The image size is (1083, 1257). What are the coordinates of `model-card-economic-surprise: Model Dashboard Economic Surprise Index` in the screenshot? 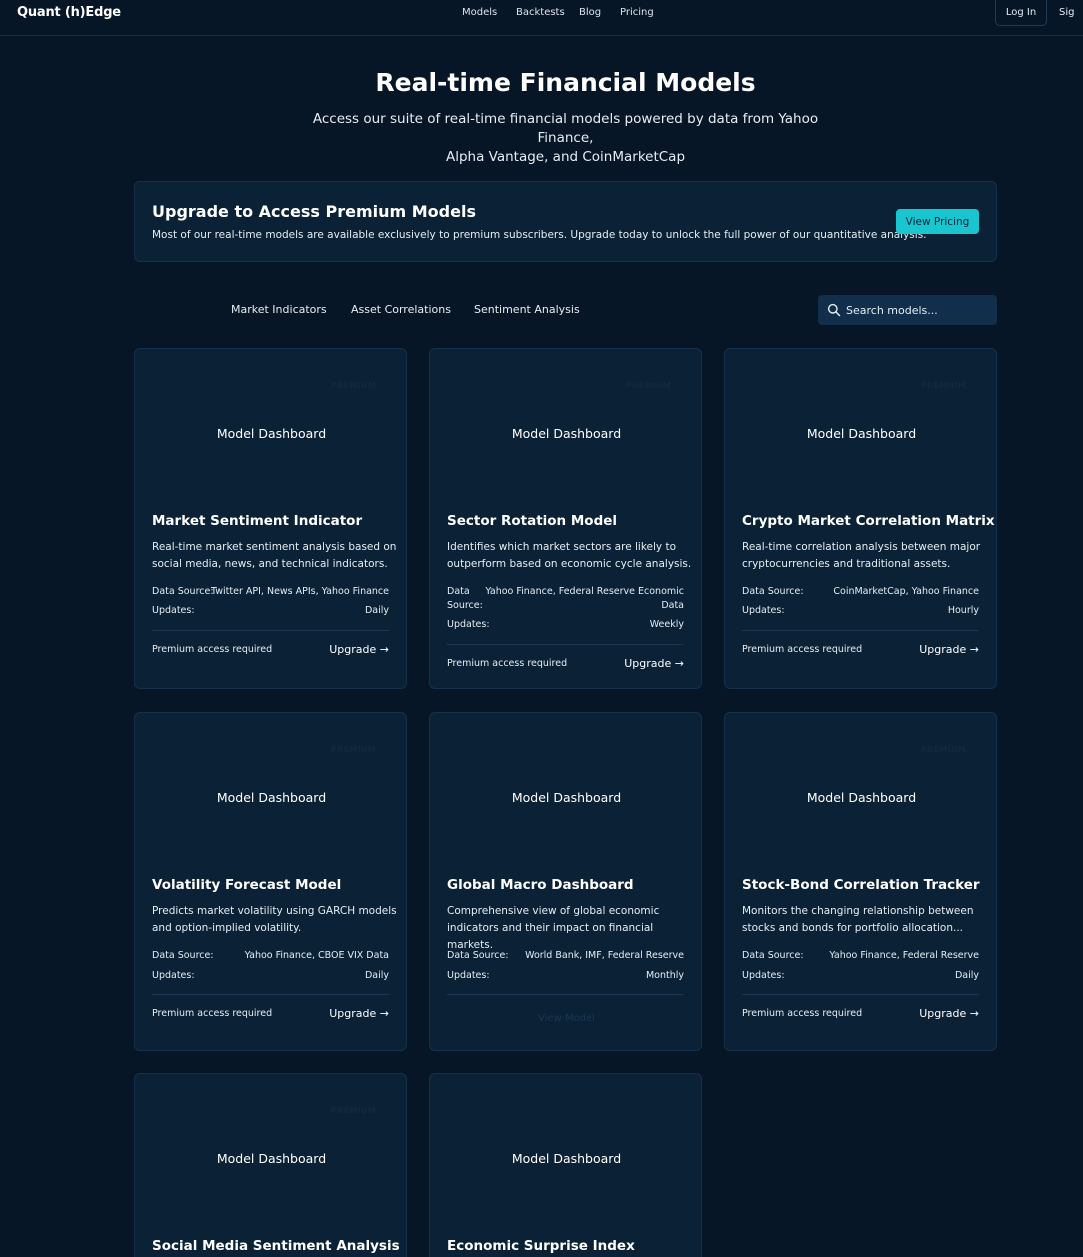 It's located at (565, 1165).